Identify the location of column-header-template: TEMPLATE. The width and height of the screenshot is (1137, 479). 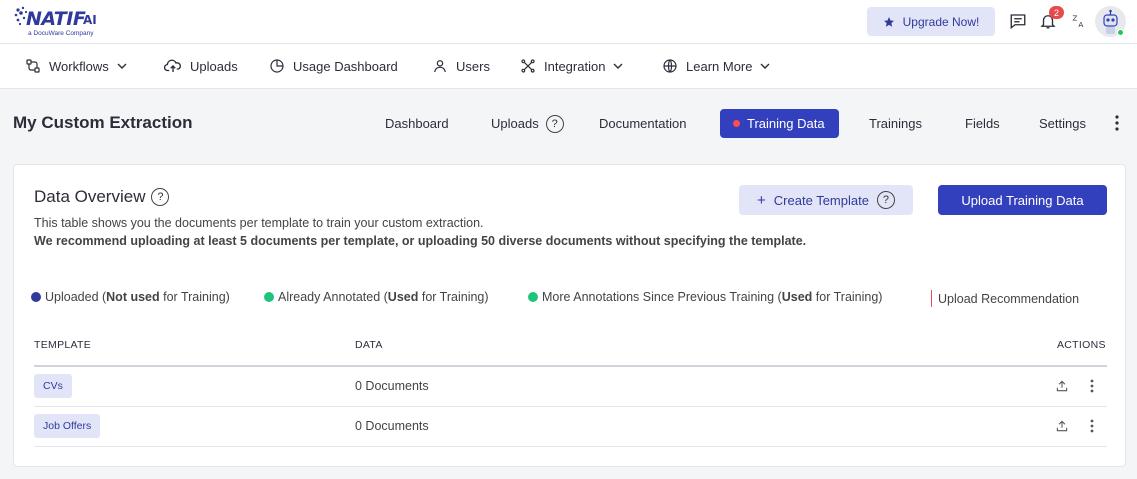
(63, 345).